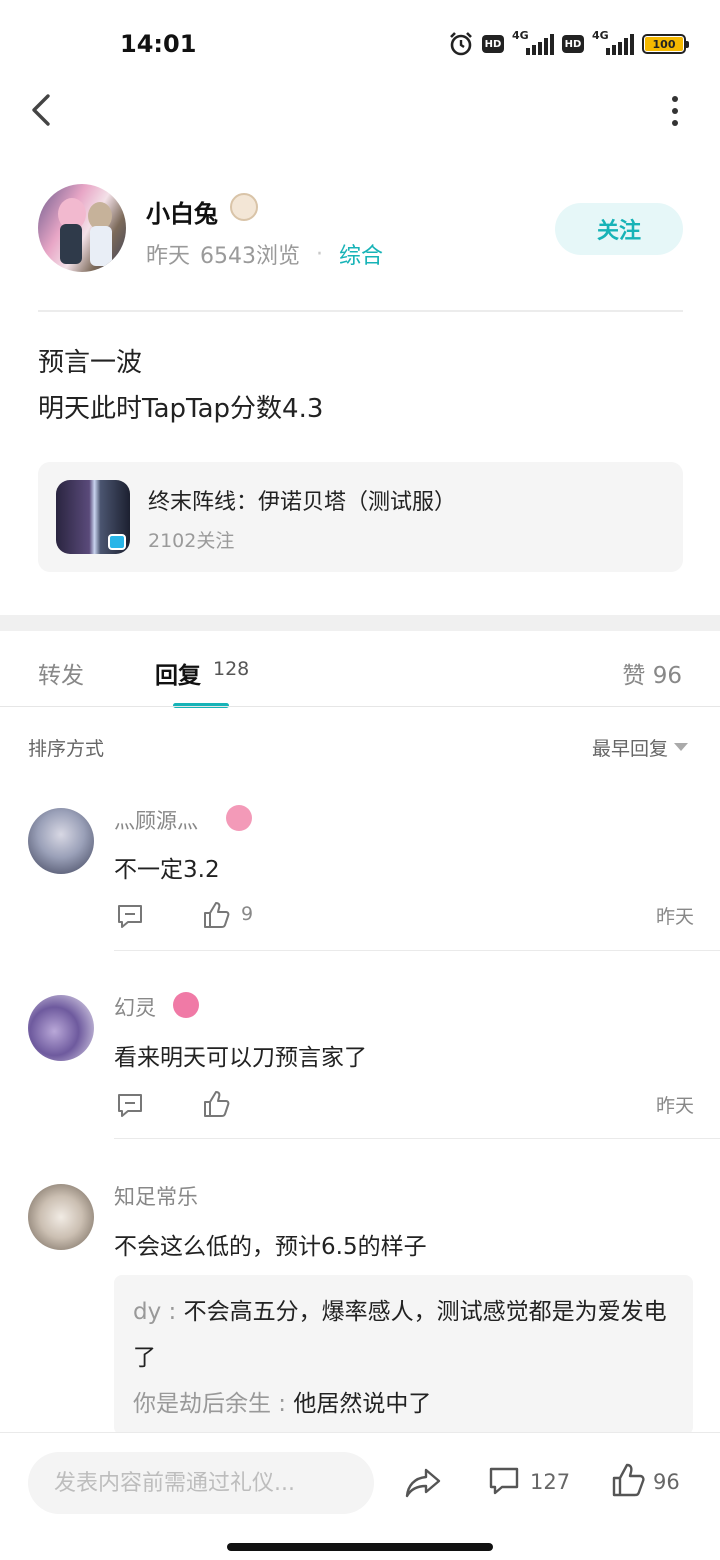 The width and height of the screenshot is (720, 1560). Describe the element at coordinates (360, 43) in the screenshot. I see `status-bar: 14:01 HD 4G HD 4G 100` at that location.